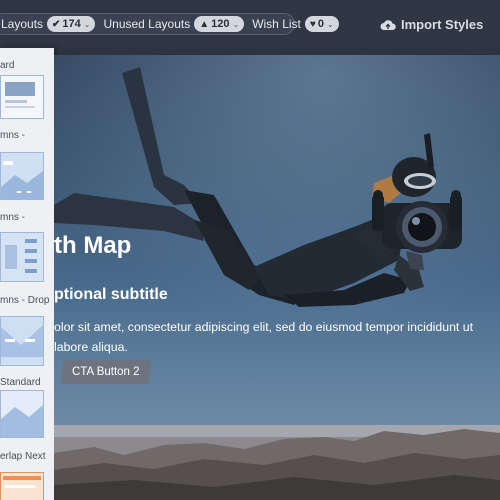 The image size is (500, 500). I want to click on cta-button-2: CTA Button 2, so click(106, 372).